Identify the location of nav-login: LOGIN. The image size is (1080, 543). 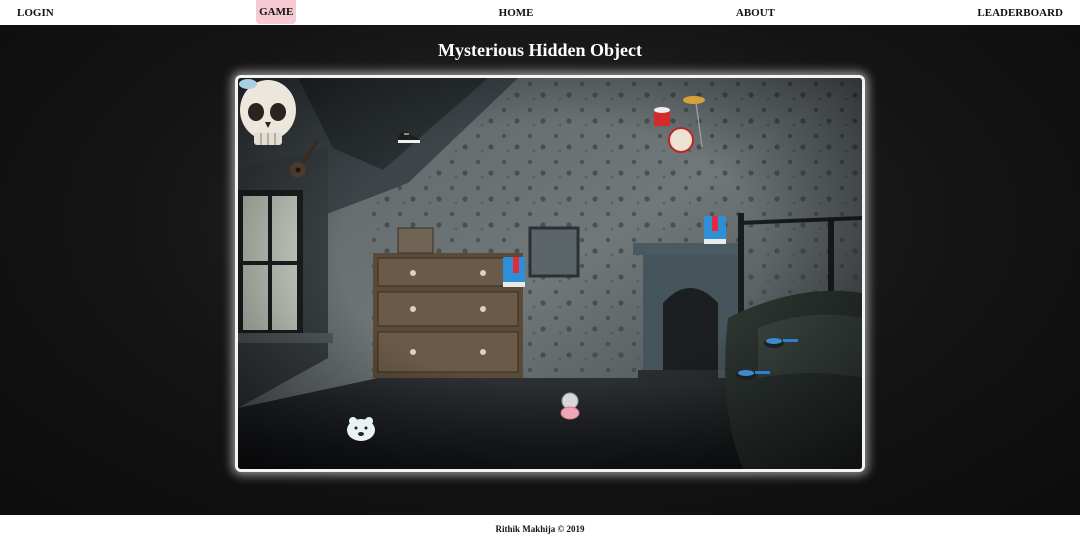
(35, 12).